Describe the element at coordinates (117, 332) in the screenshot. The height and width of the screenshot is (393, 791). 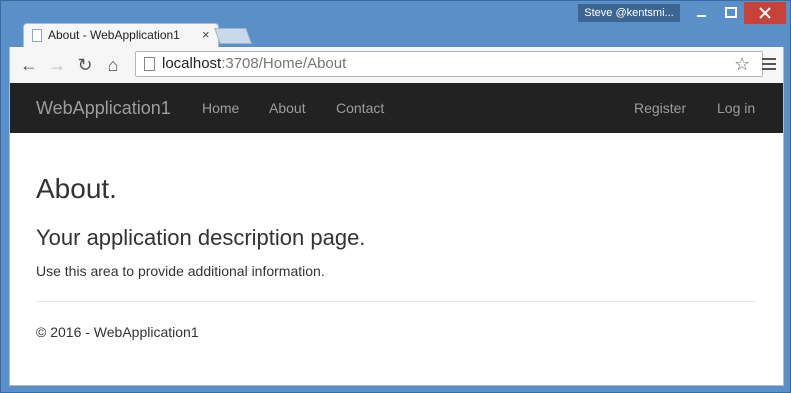
I see `page-footer: © 2016 - WebApplication1` at that location.